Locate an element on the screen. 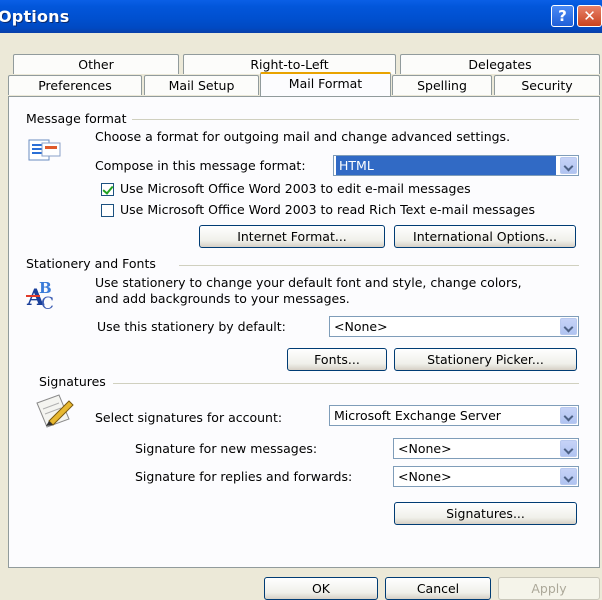 Image resolution: width=602 pixels, height=600 pixels. tab-label: Mail Format is located at coordinates (325, 83).